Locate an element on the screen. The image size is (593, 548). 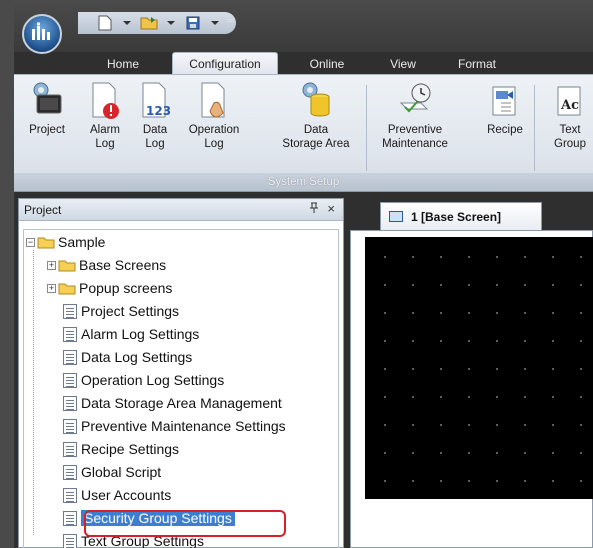
editor-tab-label: 1 [Base Screen] is located at coordinates (456, 216).